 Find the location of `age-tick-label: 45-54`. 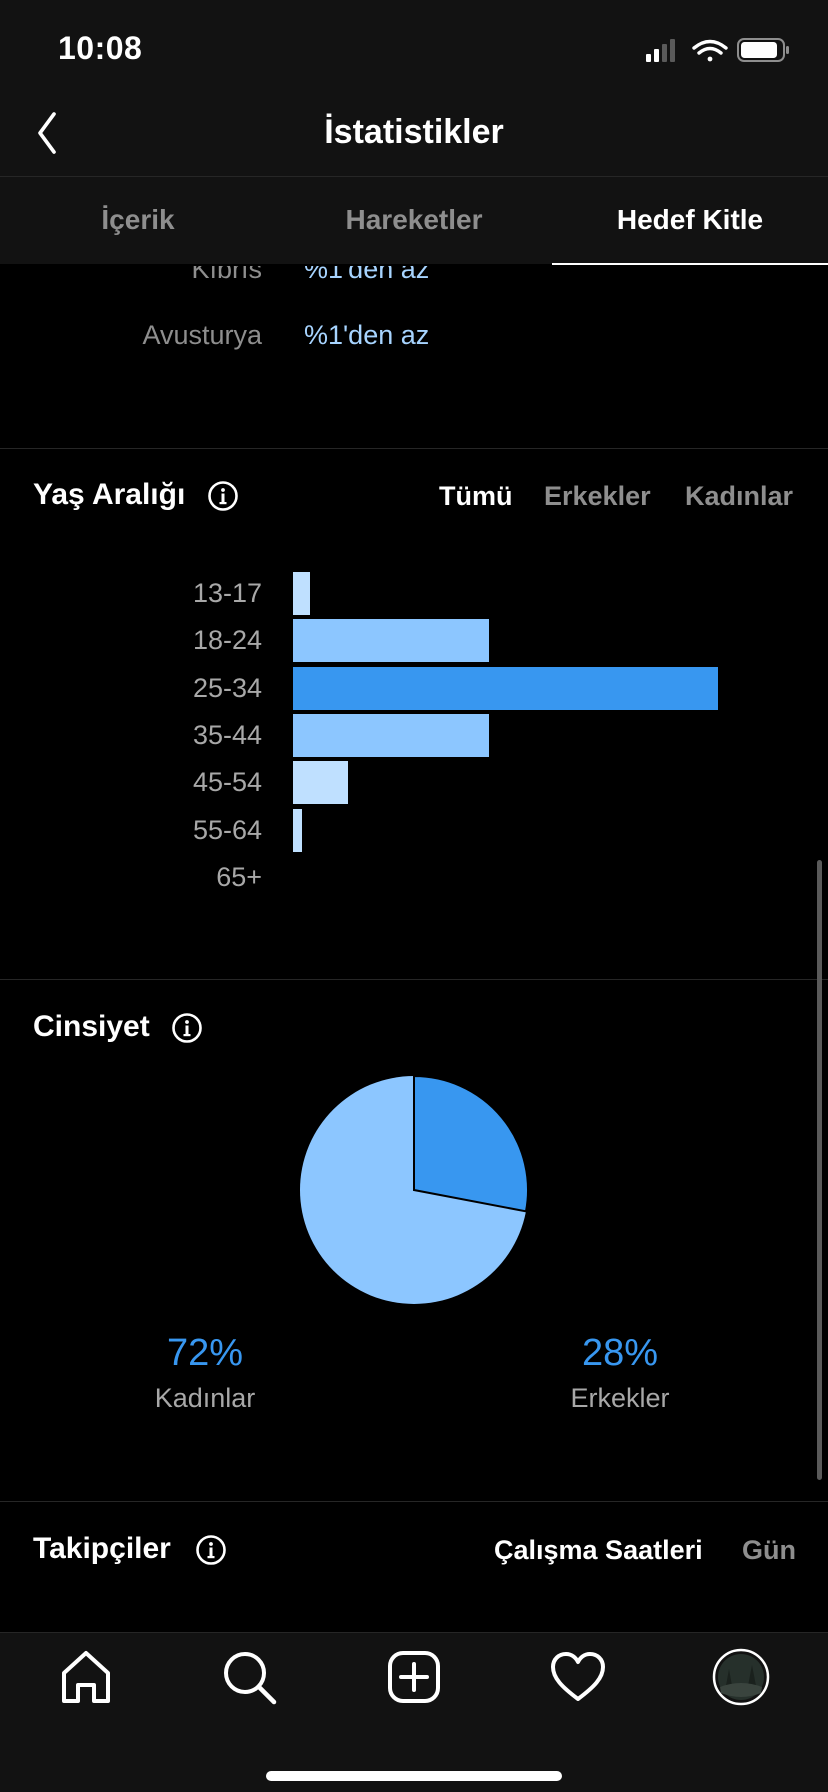

age-tick-label: 45-54 is located at coordinates (227, 782).